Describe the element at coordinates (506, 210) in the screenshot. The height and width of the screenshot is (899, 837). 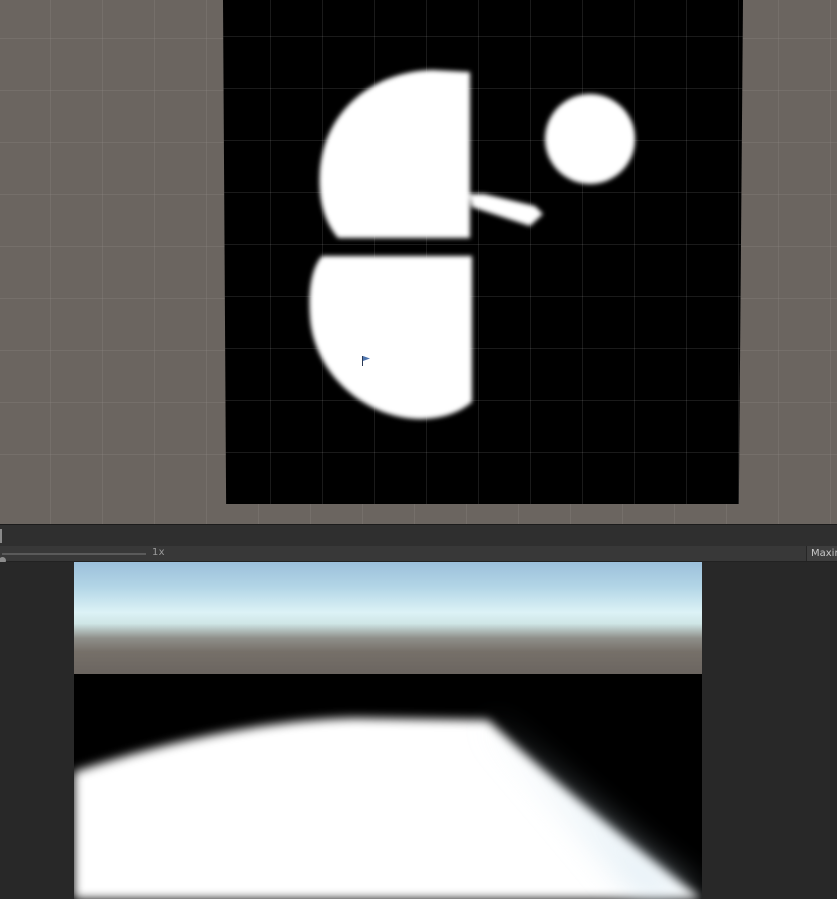
I see `connector-stick` at that location.